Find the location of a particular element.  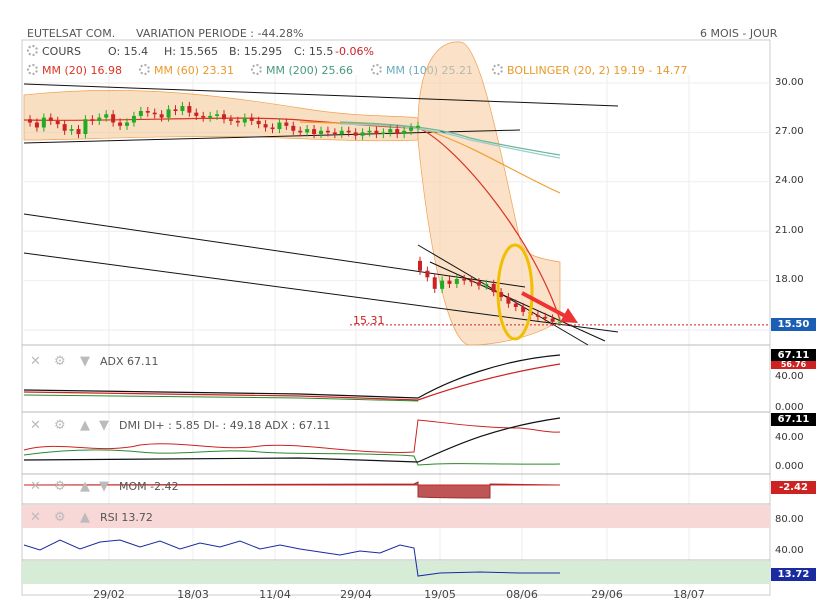

rsi-badge: 13.72 is located at coordinates (793, 574).